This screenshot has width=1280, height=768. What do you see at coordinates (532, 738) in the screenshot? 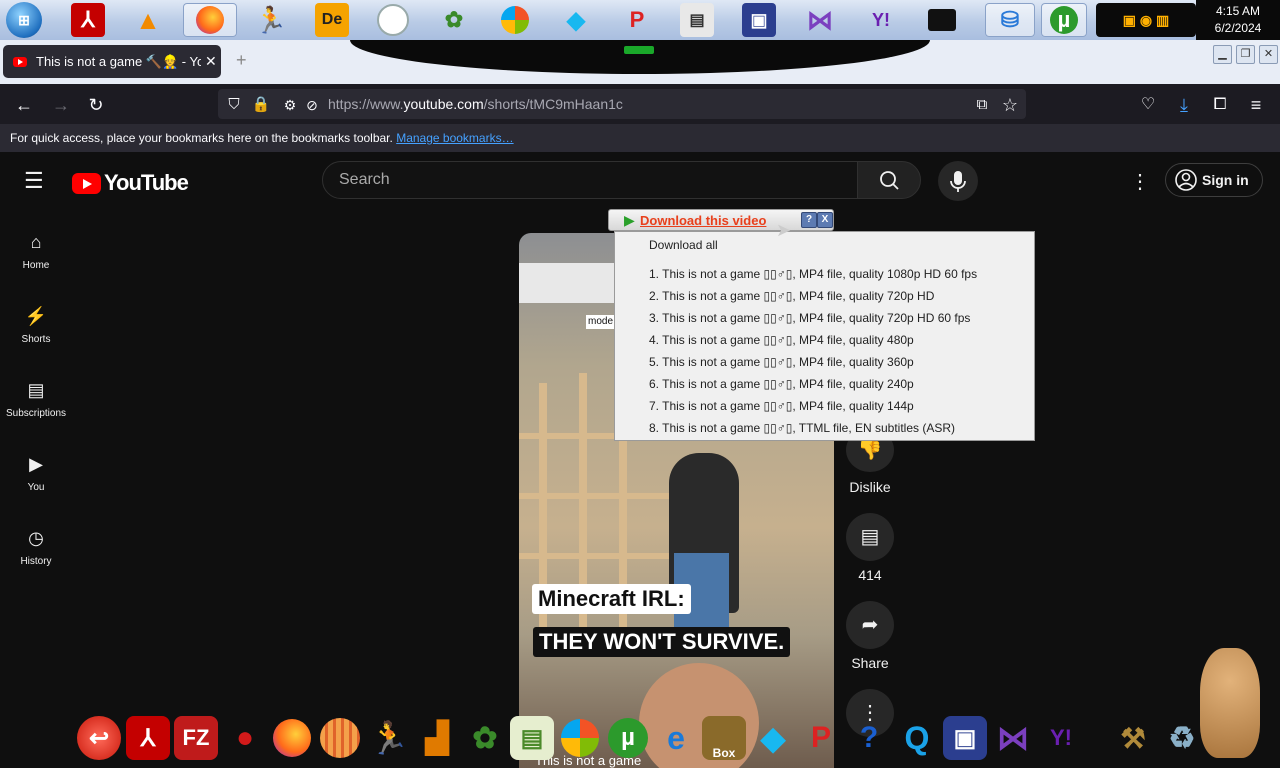
I see `notes-icon: ▤` at bounding box center [532, 738].